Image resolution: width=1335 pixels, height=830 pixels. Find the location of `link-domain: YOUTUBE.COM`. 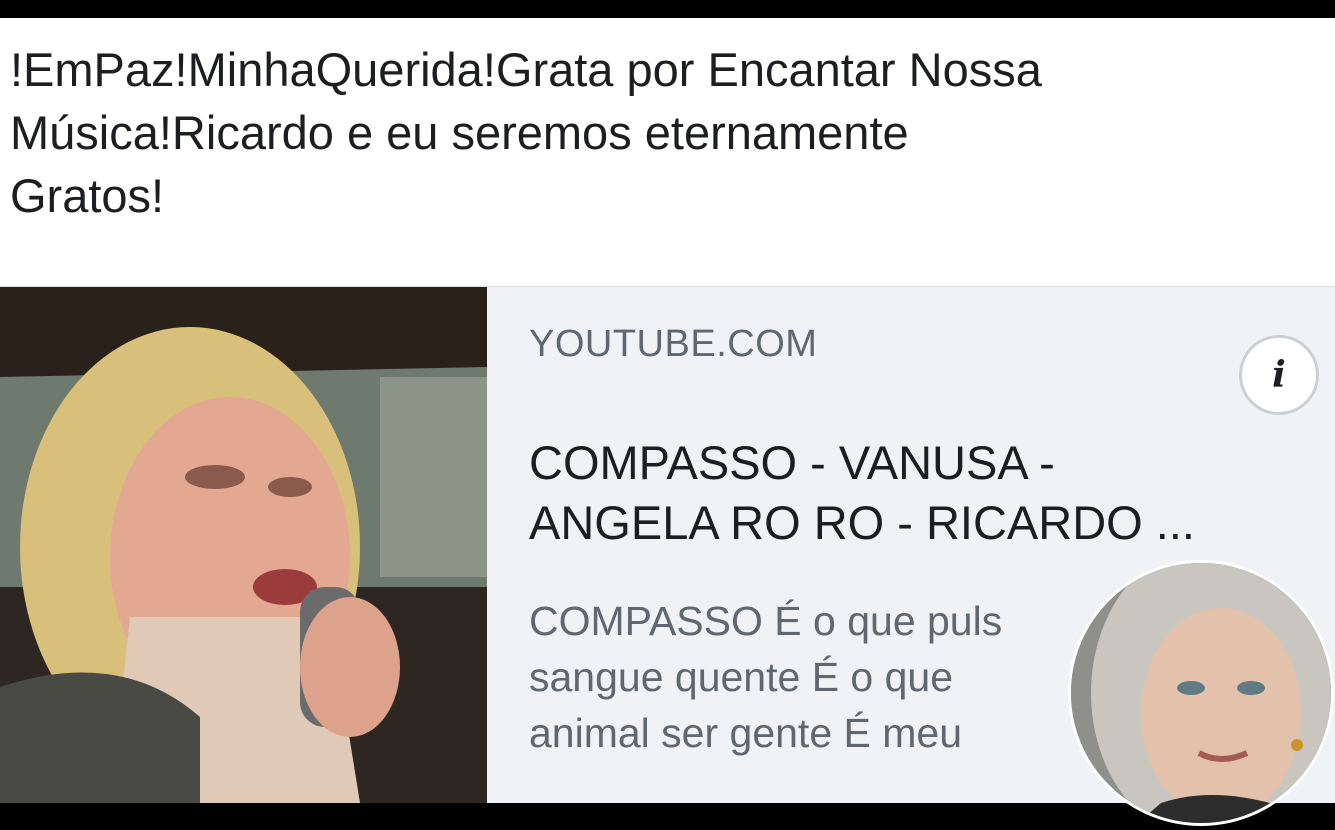

link-domain: YOUTUBE.COM is located at coordinates (673, 344).